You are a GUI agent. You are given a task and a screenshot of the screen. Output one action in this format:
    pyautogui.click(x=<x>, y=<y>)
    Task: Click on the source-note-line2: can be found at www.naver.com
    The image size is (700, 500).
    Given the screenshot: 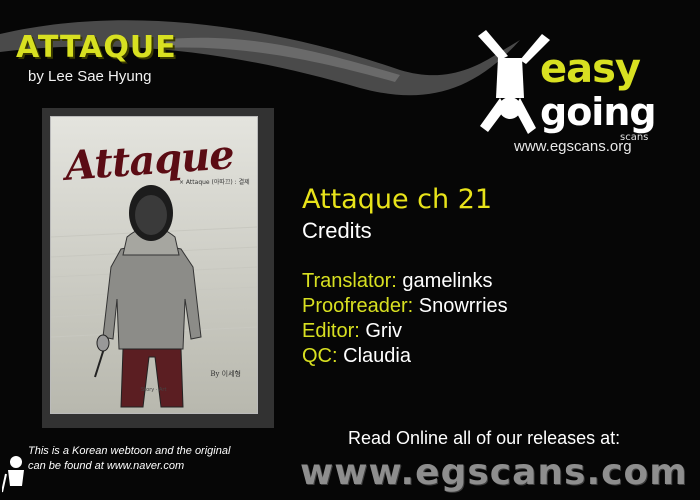 What is the action you would take?
    pyautogui.click(x=106, y=466)
    